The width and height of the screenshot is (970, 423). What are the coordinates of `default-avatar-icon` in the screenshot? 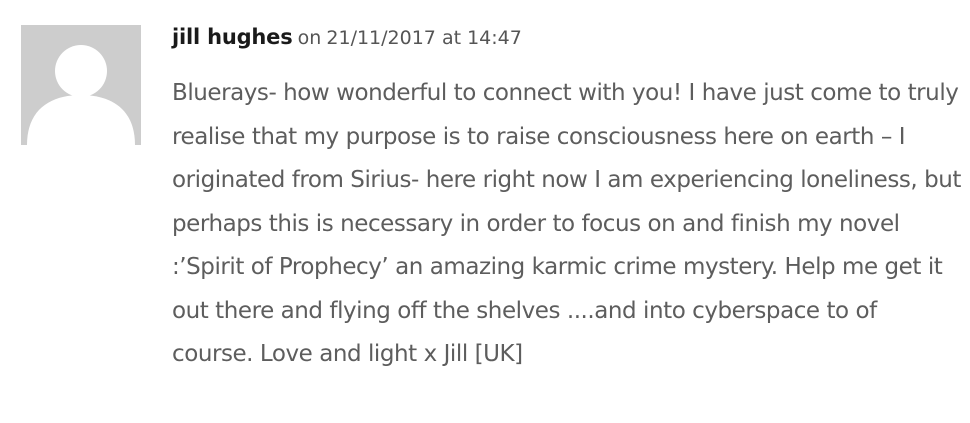 It's located at (81, 85).